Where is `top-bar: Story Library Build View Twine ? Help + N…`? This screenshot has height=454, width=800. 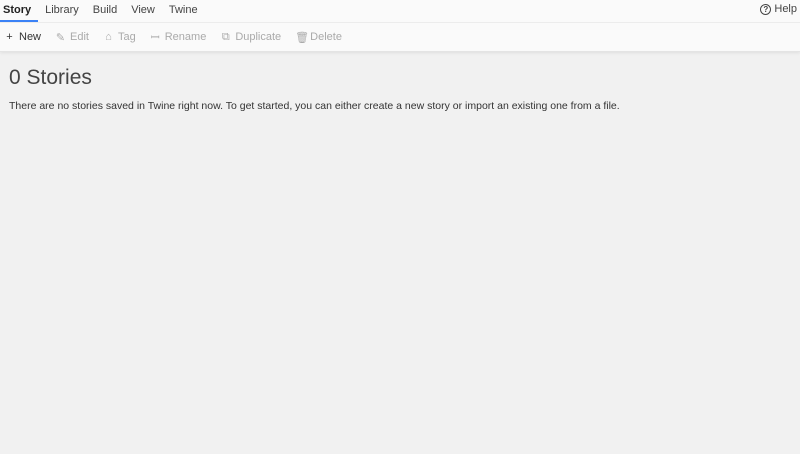 top-bar: Story Library Build View Twine ? Help + N… is located at coordinates (400, 26).